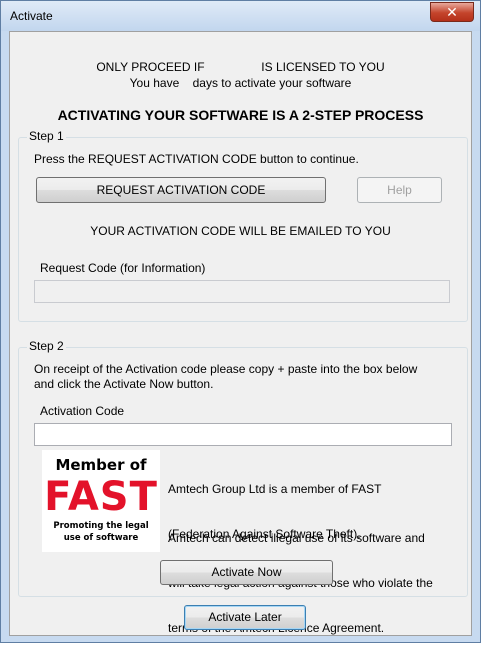 The width and height of the screenshot is (483, 666). Describe the element at coordinates (31, 16) in the screenshot. I see `window-title: Activate` at that location.